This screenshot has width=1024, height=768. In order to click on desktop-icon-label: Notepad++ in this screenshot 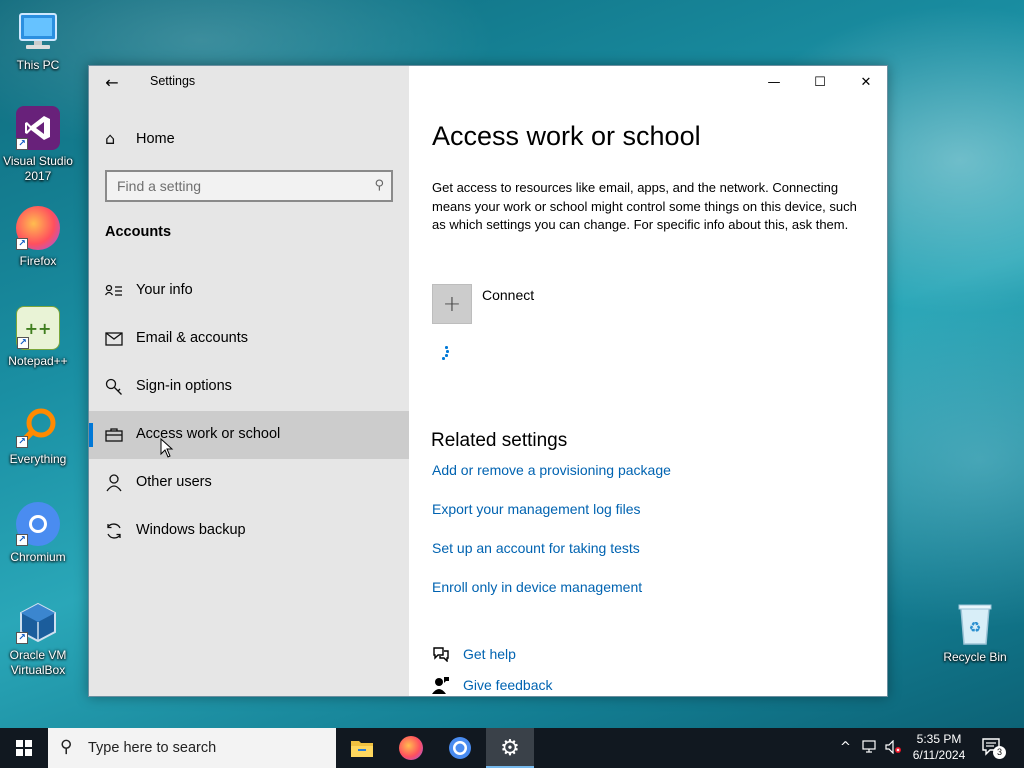, I will do `click(38, 361)`.